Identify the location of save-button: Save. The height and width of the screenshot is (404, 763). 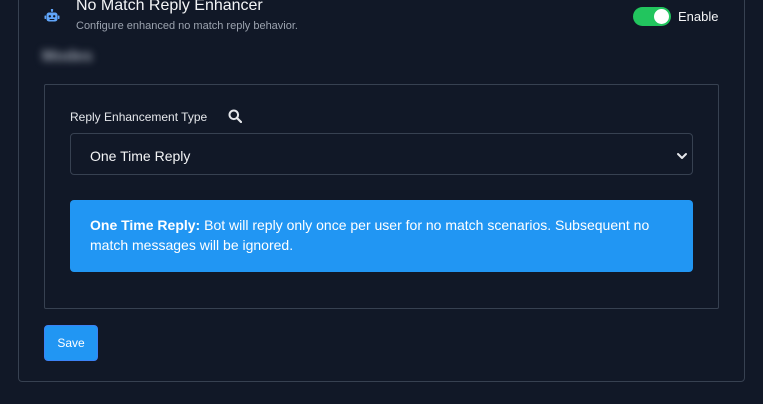
(71, 343).